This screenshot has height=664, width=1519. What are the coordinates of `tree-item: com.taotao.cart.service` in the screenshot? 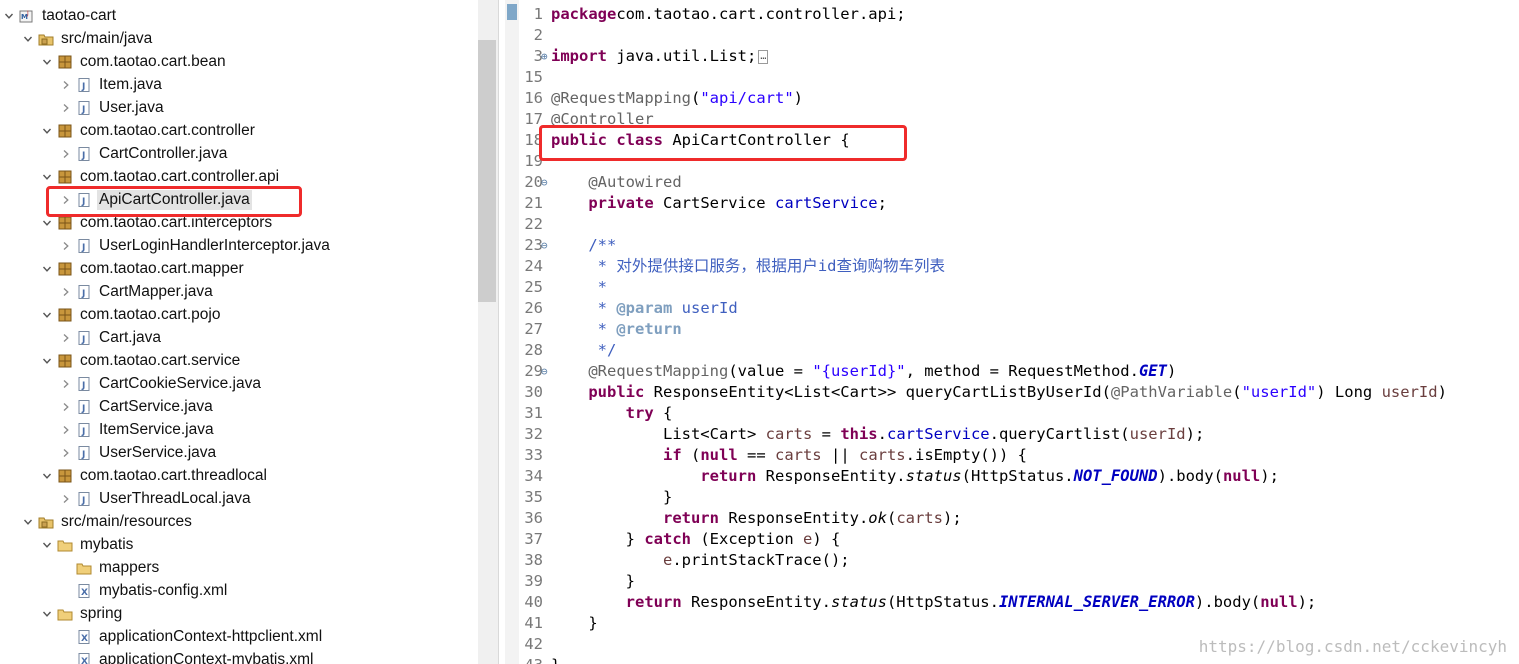 It's located at (239, 360).